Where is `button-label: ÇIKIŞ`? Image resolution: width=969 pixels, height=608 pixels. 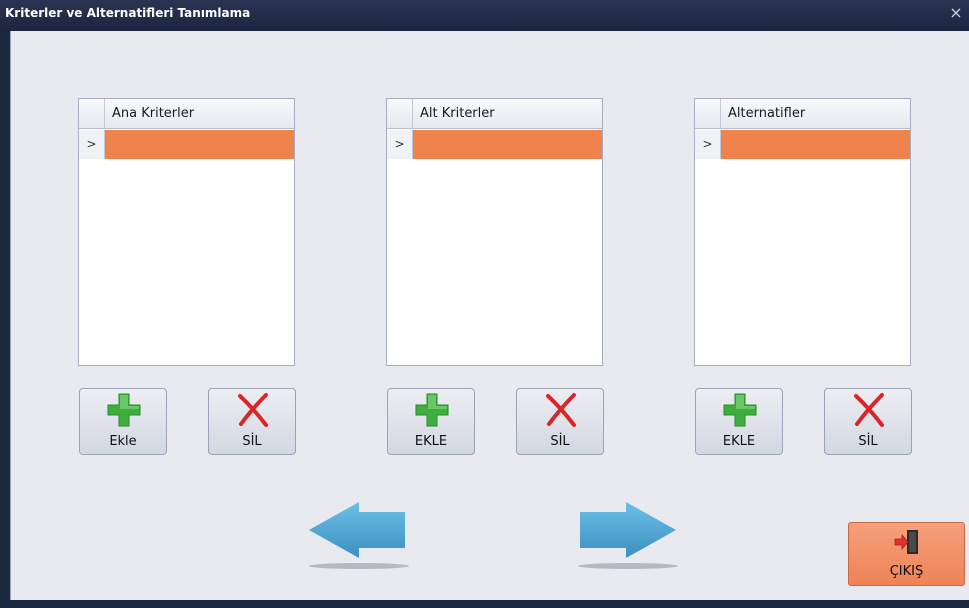 button-label: ÇIKIŞ is located at coordinates (906, 571).